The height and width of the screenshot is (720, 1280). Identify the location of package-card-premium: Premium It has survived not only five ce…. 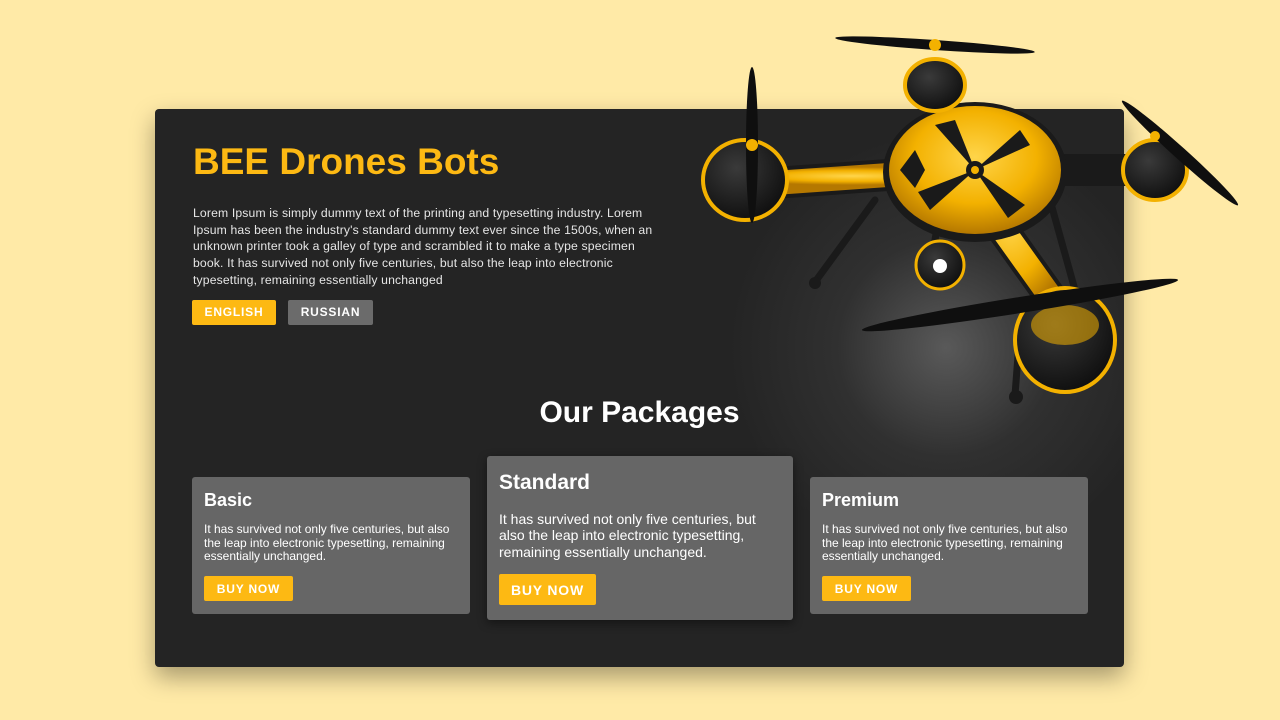
(949, 545).